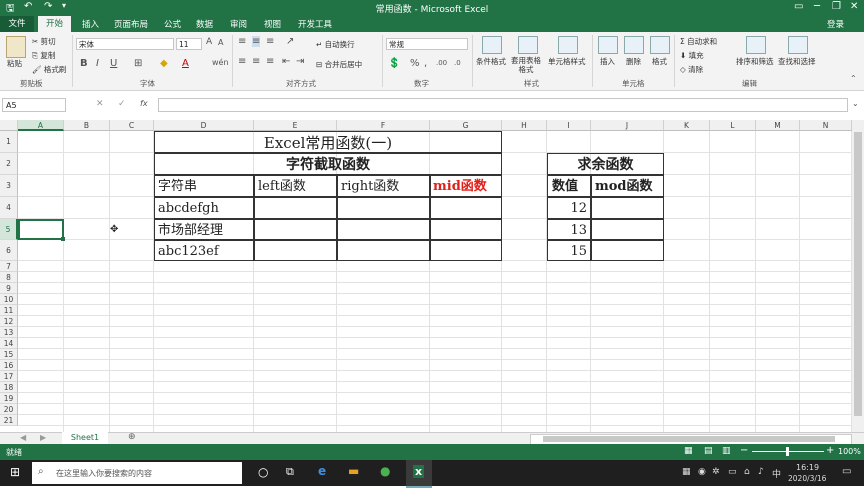  What do you see at coordinates (798, 6) in the screenshot?
I see `ribbon-options-icon: ▭` at bounding box center [798, 6].